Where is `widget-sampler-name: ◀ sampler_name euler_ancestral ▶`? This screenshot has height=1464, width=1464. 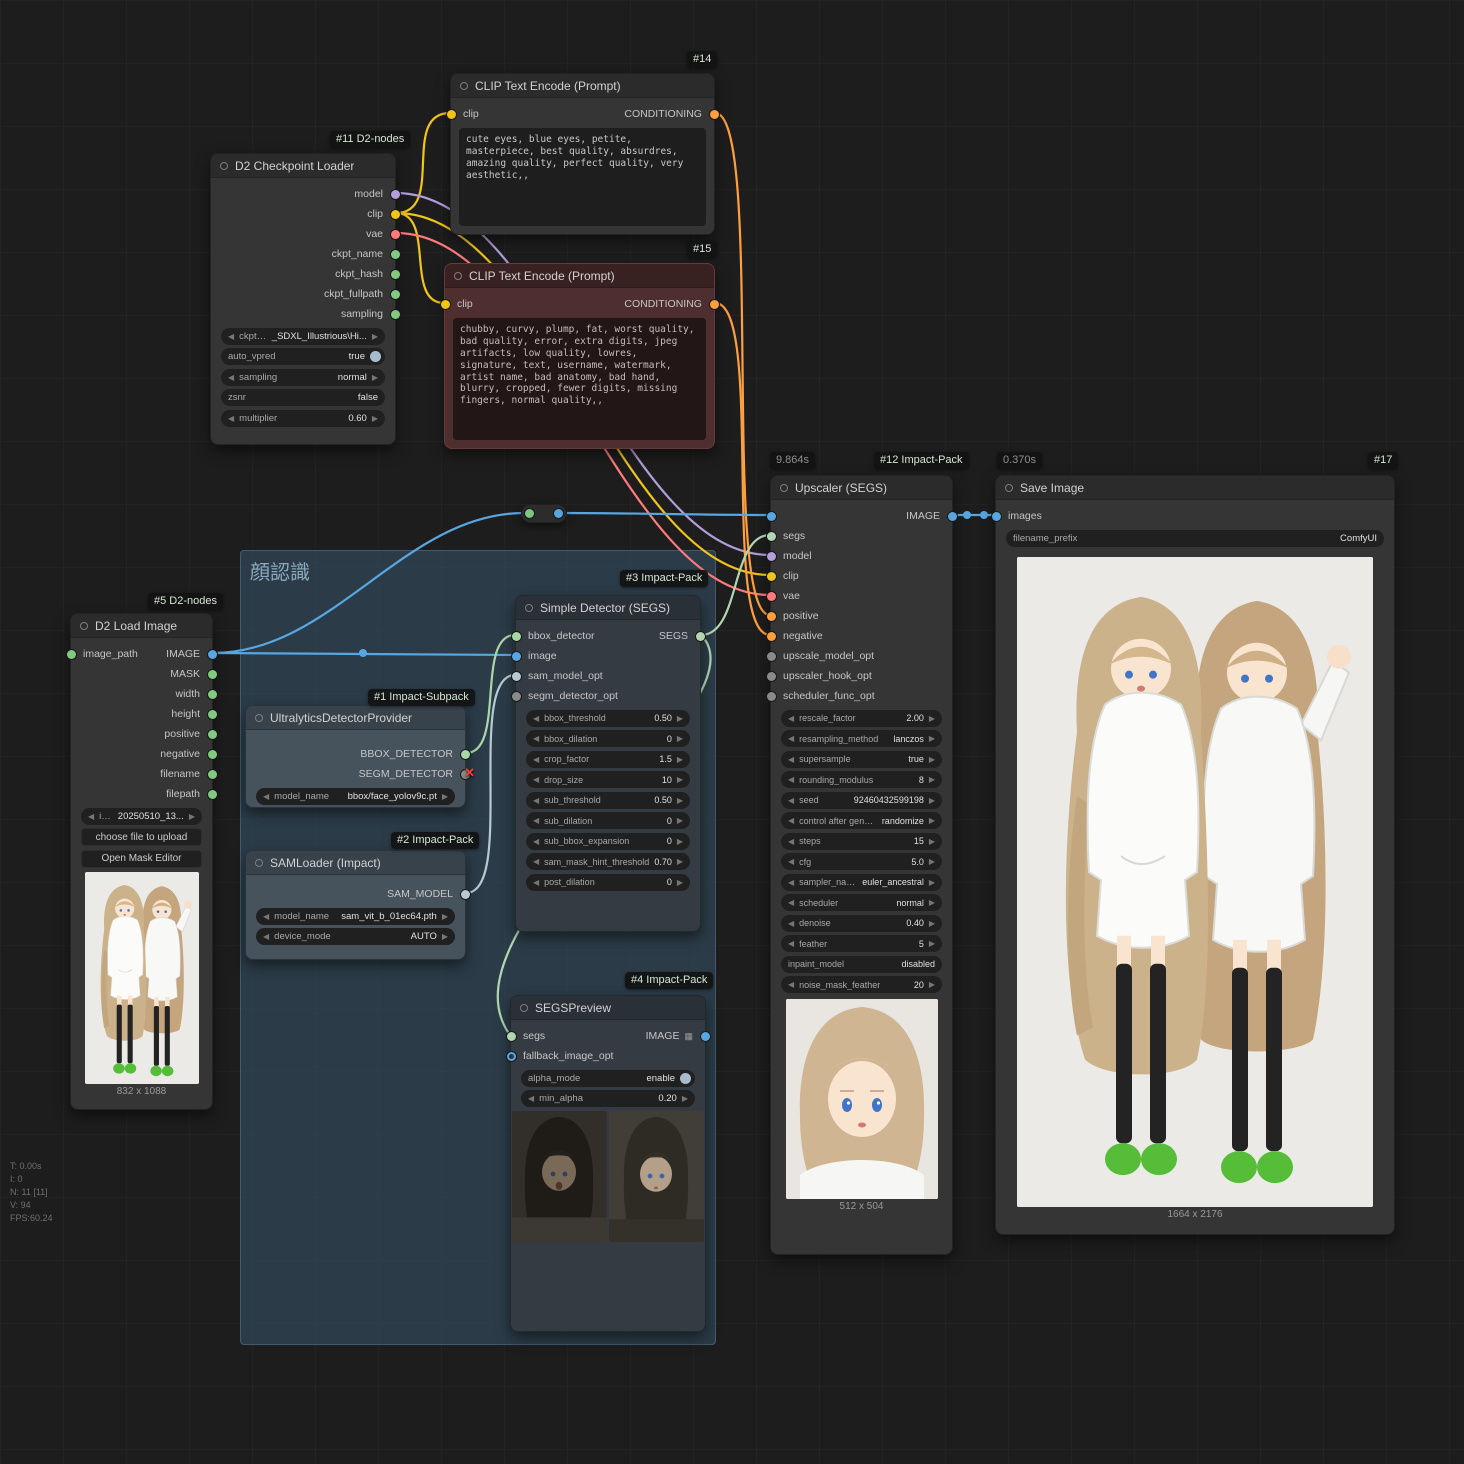 widget-sampler-name: ◀ sampler_name euler_ancestral ▶ is located at coordinates (861, 882).